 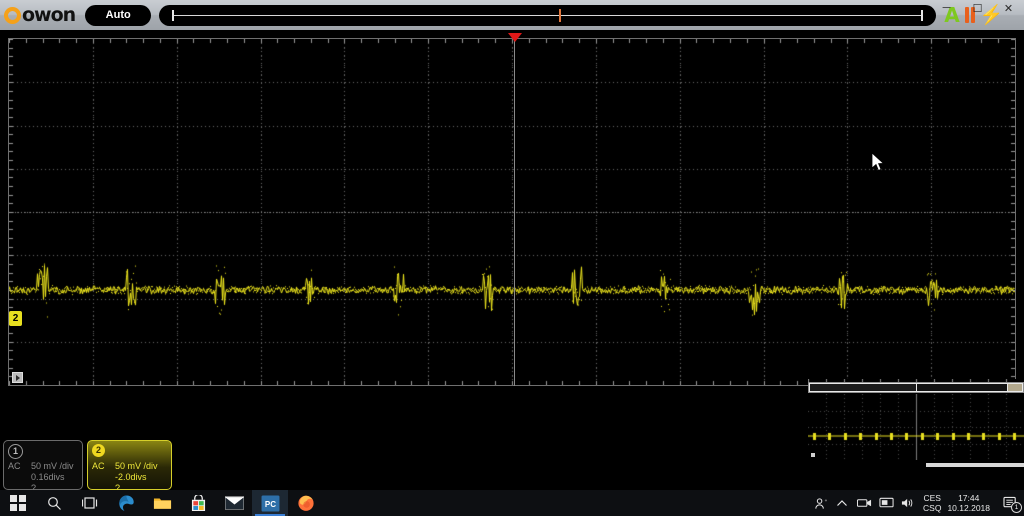 What do you see at coordinates (813, 455) in the screenshot?
I see `overview-corner-marker` at bounding box center [813, 455].